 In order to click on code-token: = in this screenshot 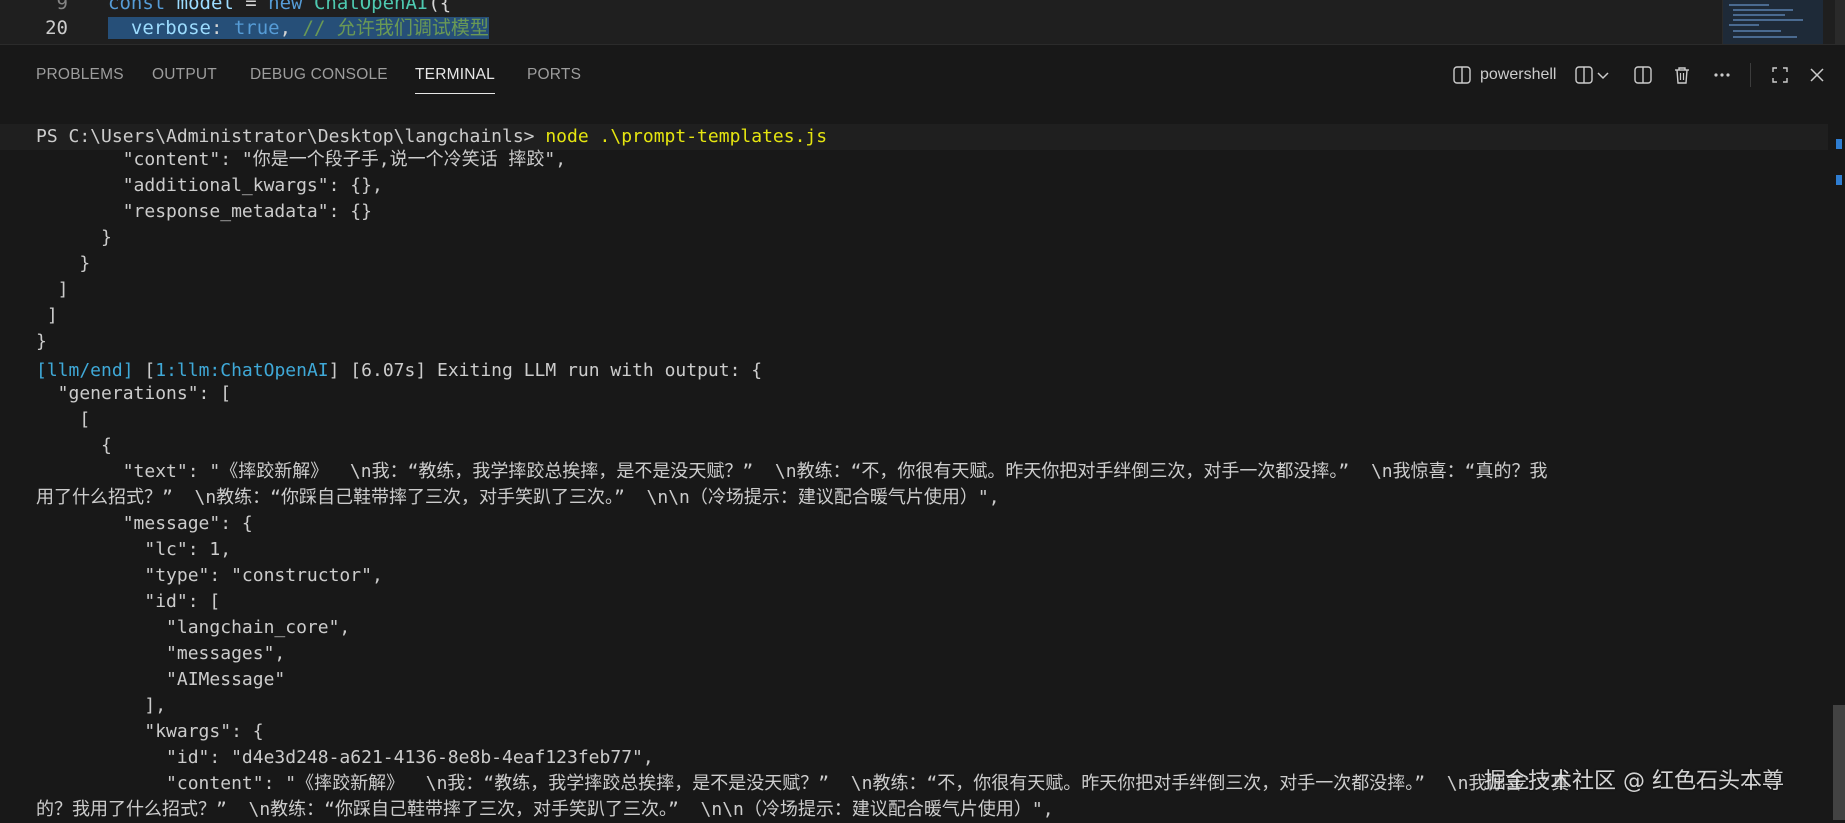, I will do `click(251, 7)`.